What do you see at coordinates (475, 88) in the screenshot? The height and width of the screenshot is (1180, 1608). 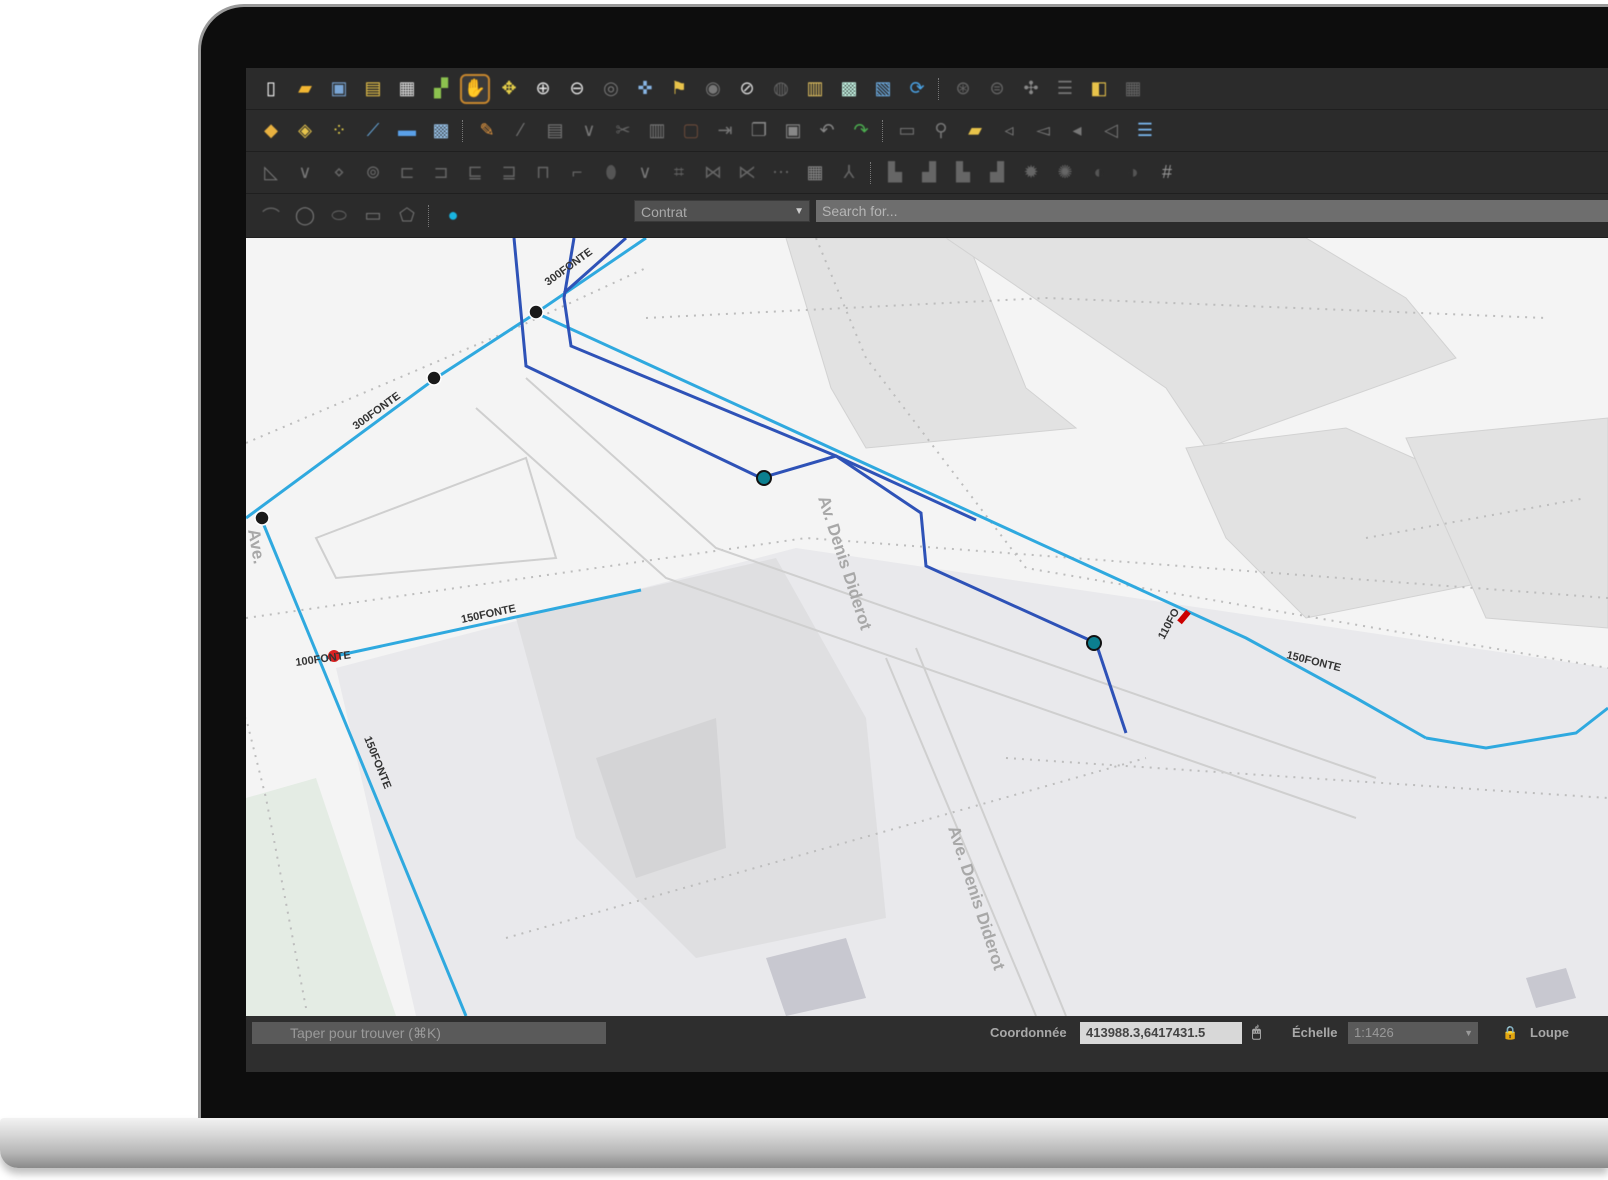 I see `pan-hand-icon: ✋` at bounding box center [475, 88].